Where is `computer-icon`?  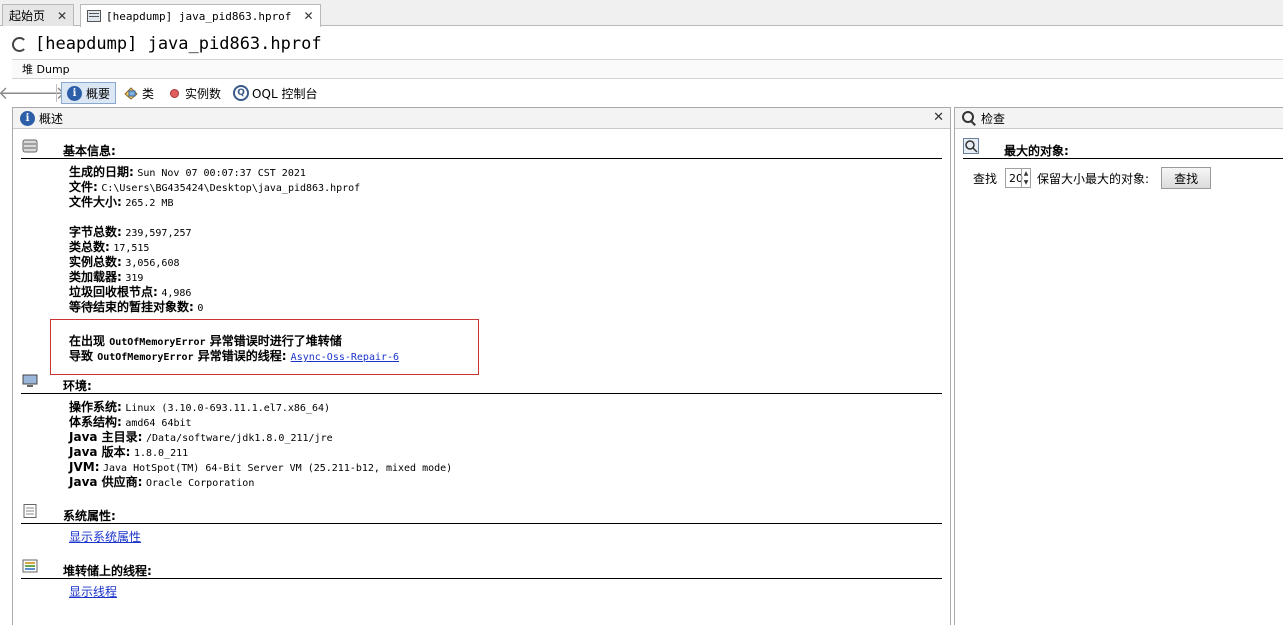
computer-icon is located at coordinates (30, 380).